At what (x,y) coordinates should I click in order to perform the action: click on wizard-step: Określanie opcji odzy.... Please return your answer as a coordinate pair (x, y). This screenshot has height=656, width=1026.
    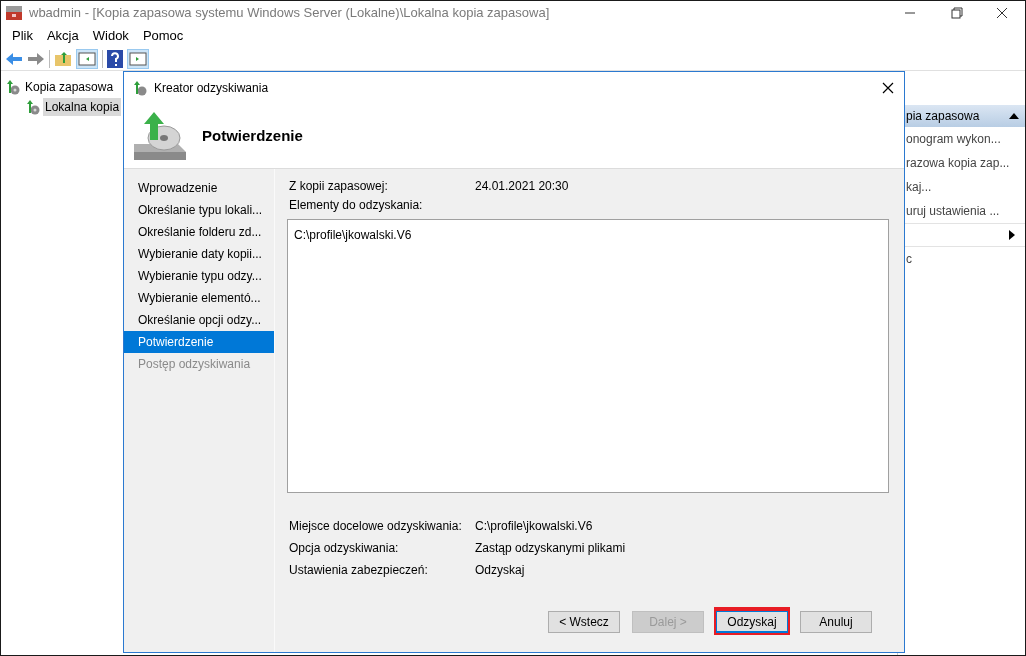
    Looking at the image, I should click on (199, 320).